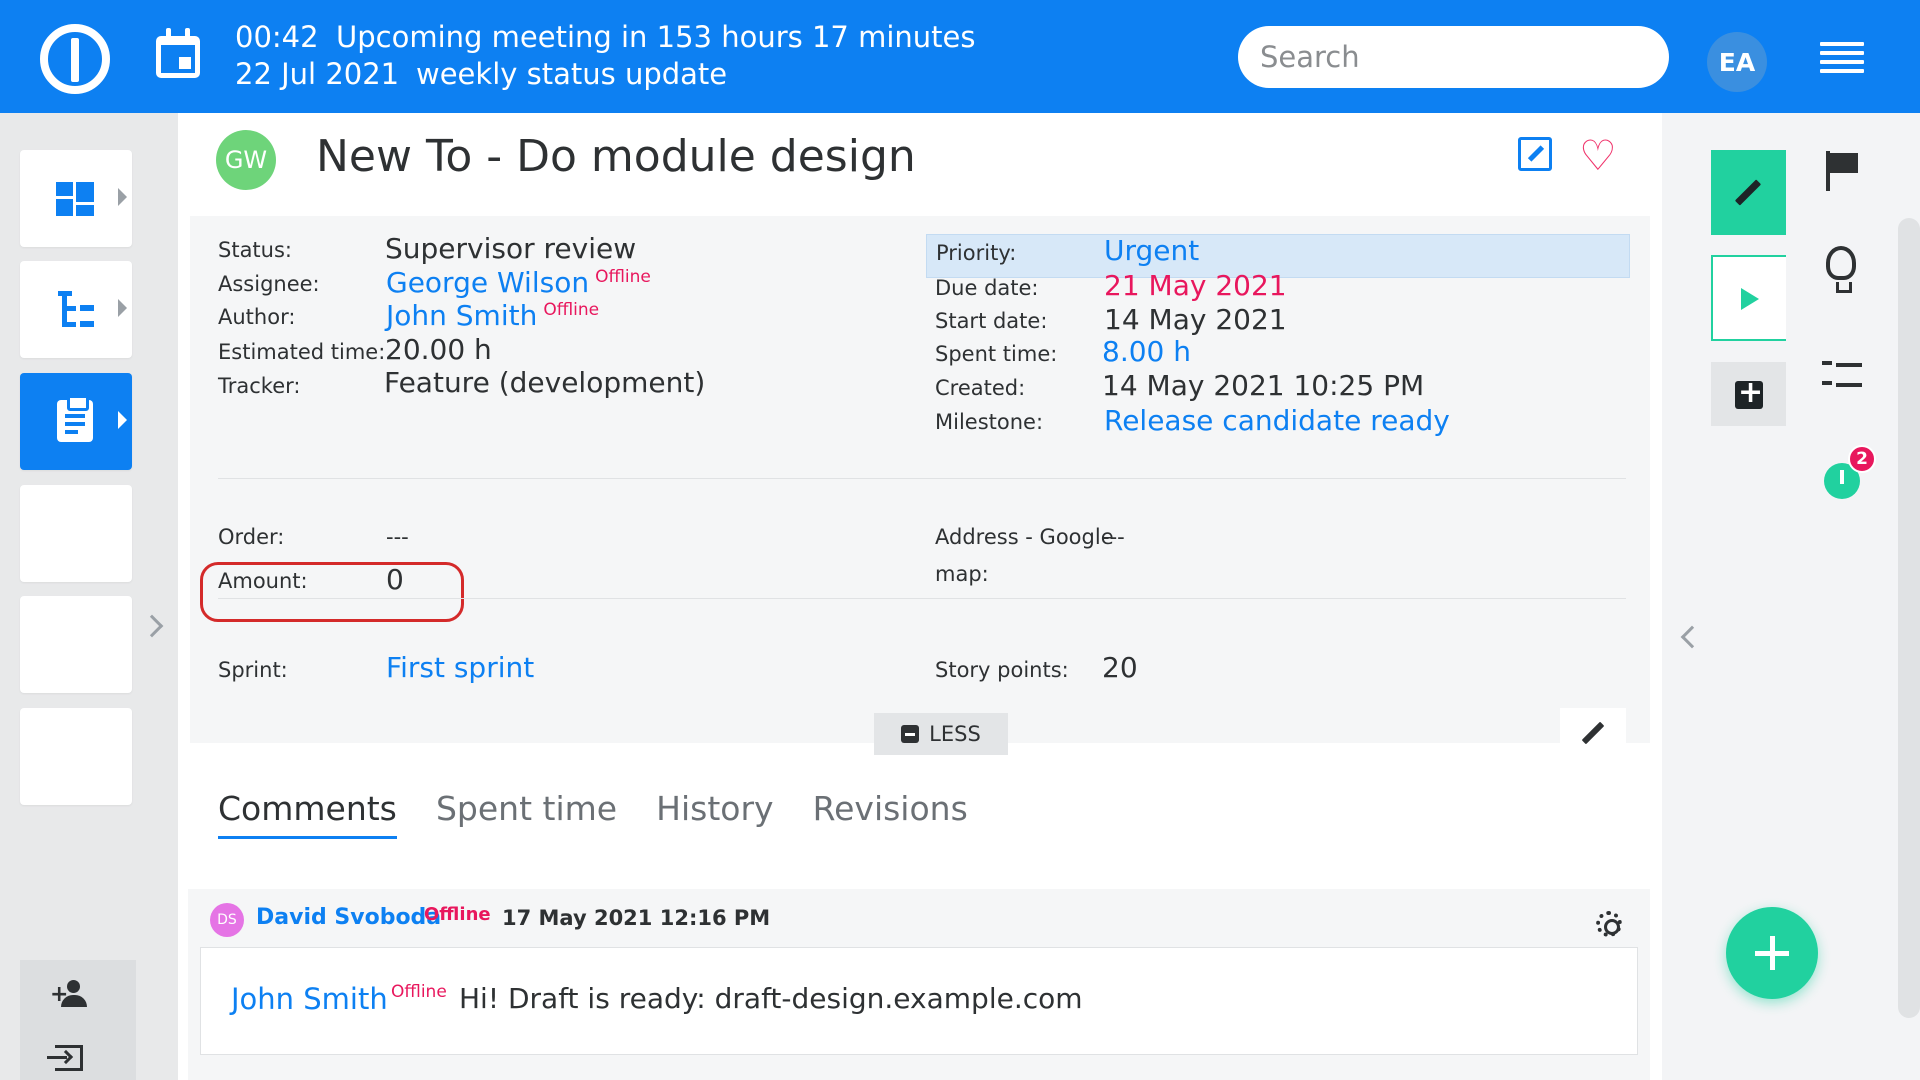  I want to click on order-value: ---, so click(397, 537).